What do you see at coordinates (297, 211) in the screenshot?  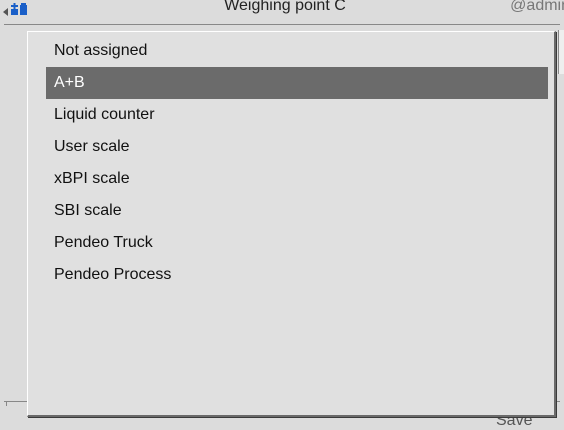 I see `dropdown-option: SBI scale` at bounding box center [297, 211].